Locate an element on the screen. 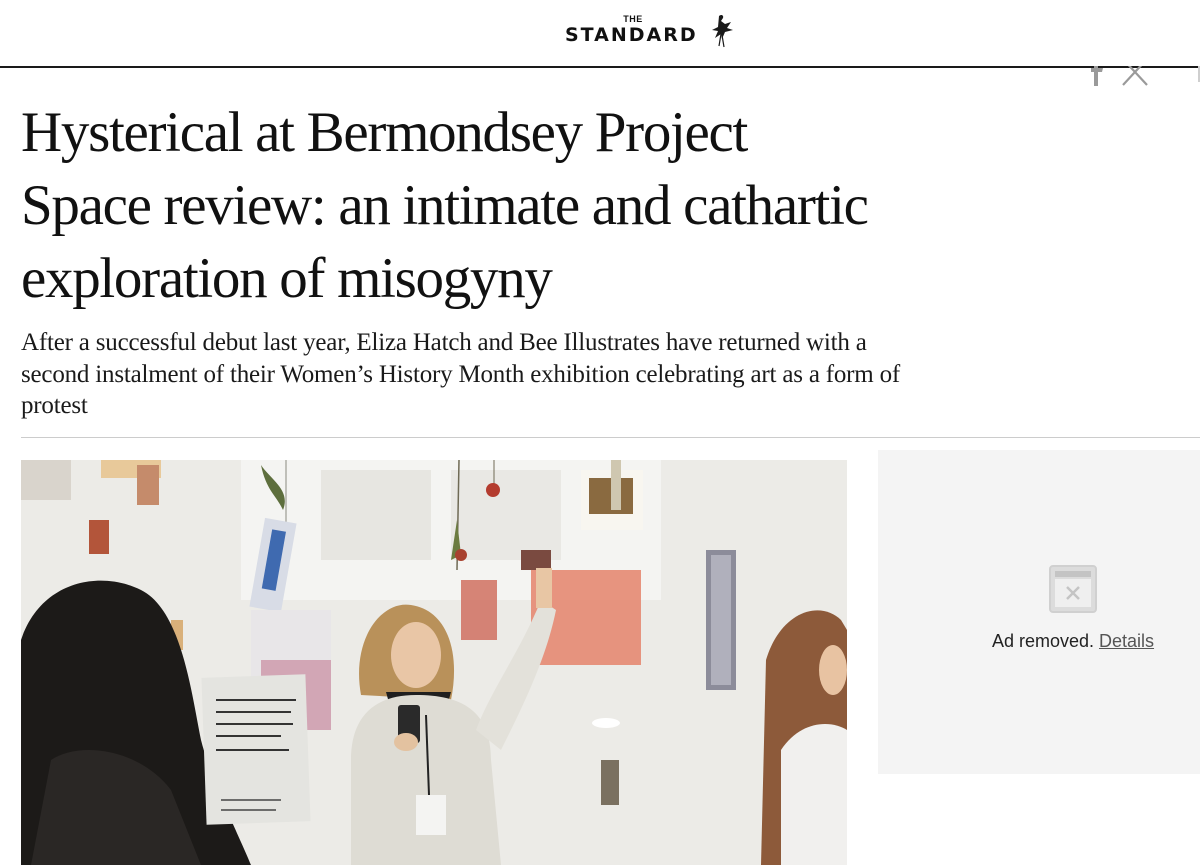 This screenshot has height=865, width=1200. divider is located at coordinates (610, 437).